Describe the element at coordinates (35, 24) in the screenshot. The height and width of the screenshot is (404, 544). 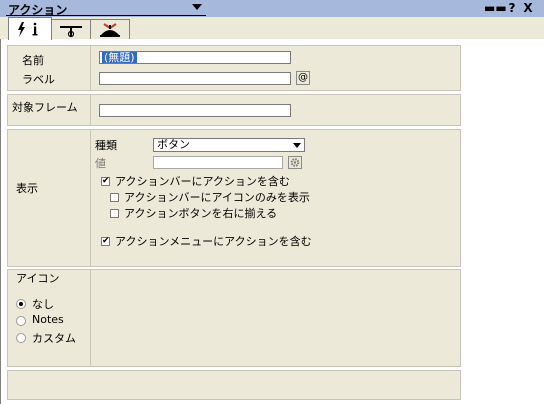
I see `info-icon` at that location.